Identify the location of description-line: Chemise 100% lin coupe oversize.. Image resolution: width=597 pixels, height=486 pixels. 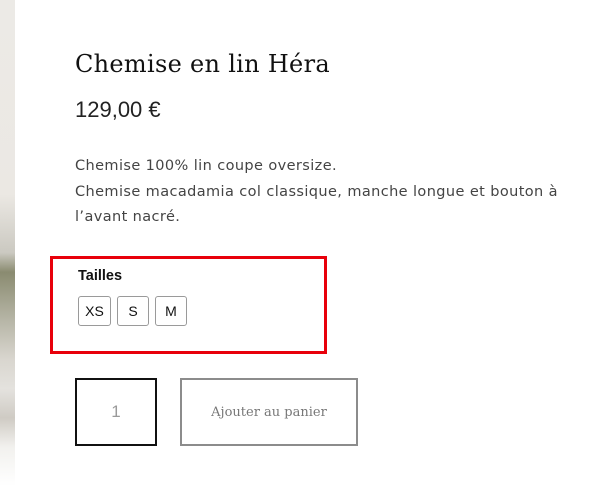
(206, 166).